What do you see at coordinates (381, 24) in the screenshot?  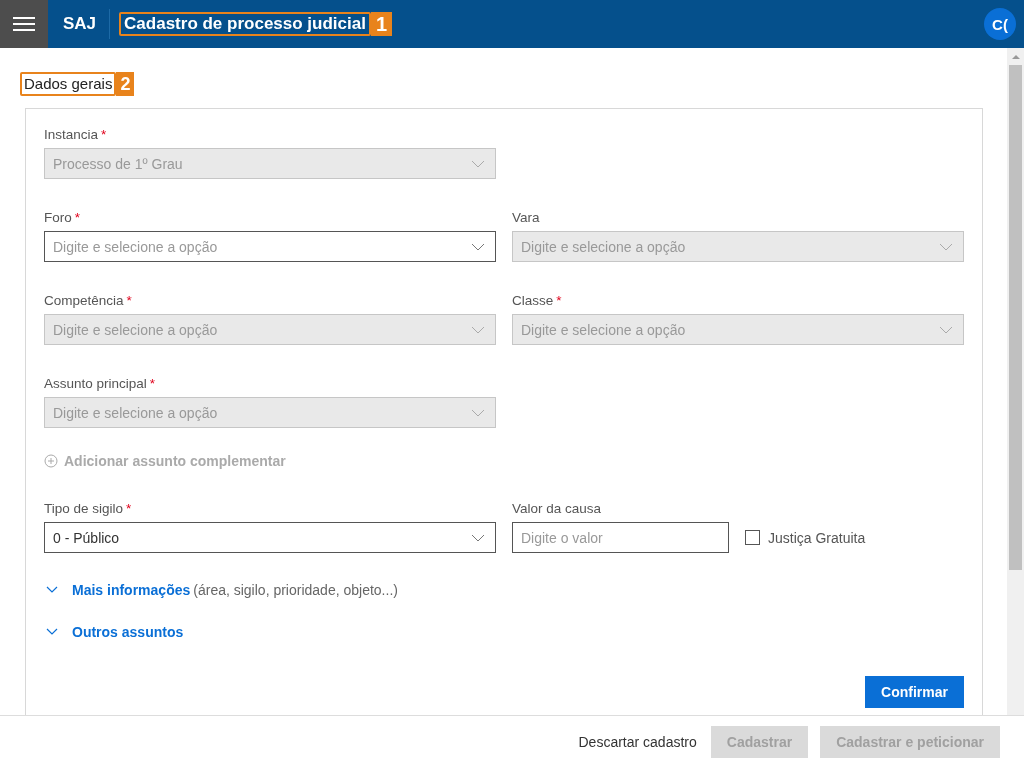 I see `callout-number: 1` at bounding box center [381, 24].